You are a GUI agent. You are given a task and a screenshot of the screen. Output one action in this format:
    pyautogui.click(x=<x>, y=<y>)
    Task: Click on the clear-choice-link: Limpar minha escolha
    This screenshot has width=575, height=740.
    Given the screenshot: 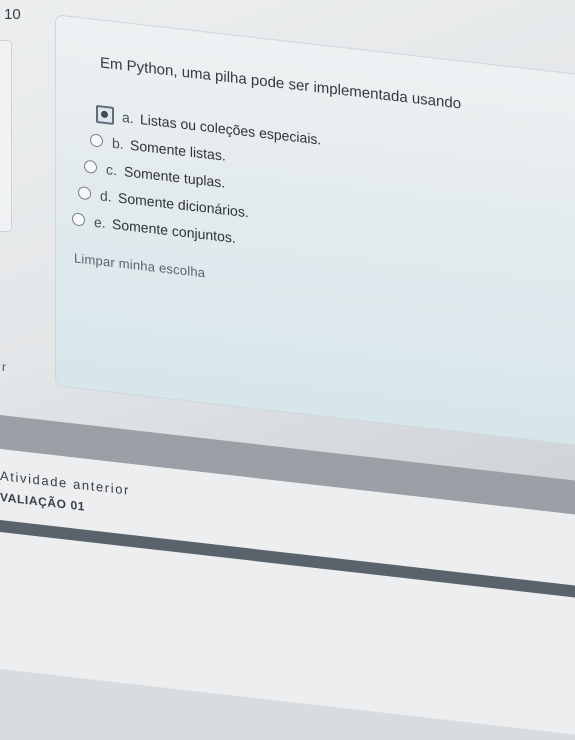 What is the action you would take?
    pyautogui.click(x=139, y=265)
    